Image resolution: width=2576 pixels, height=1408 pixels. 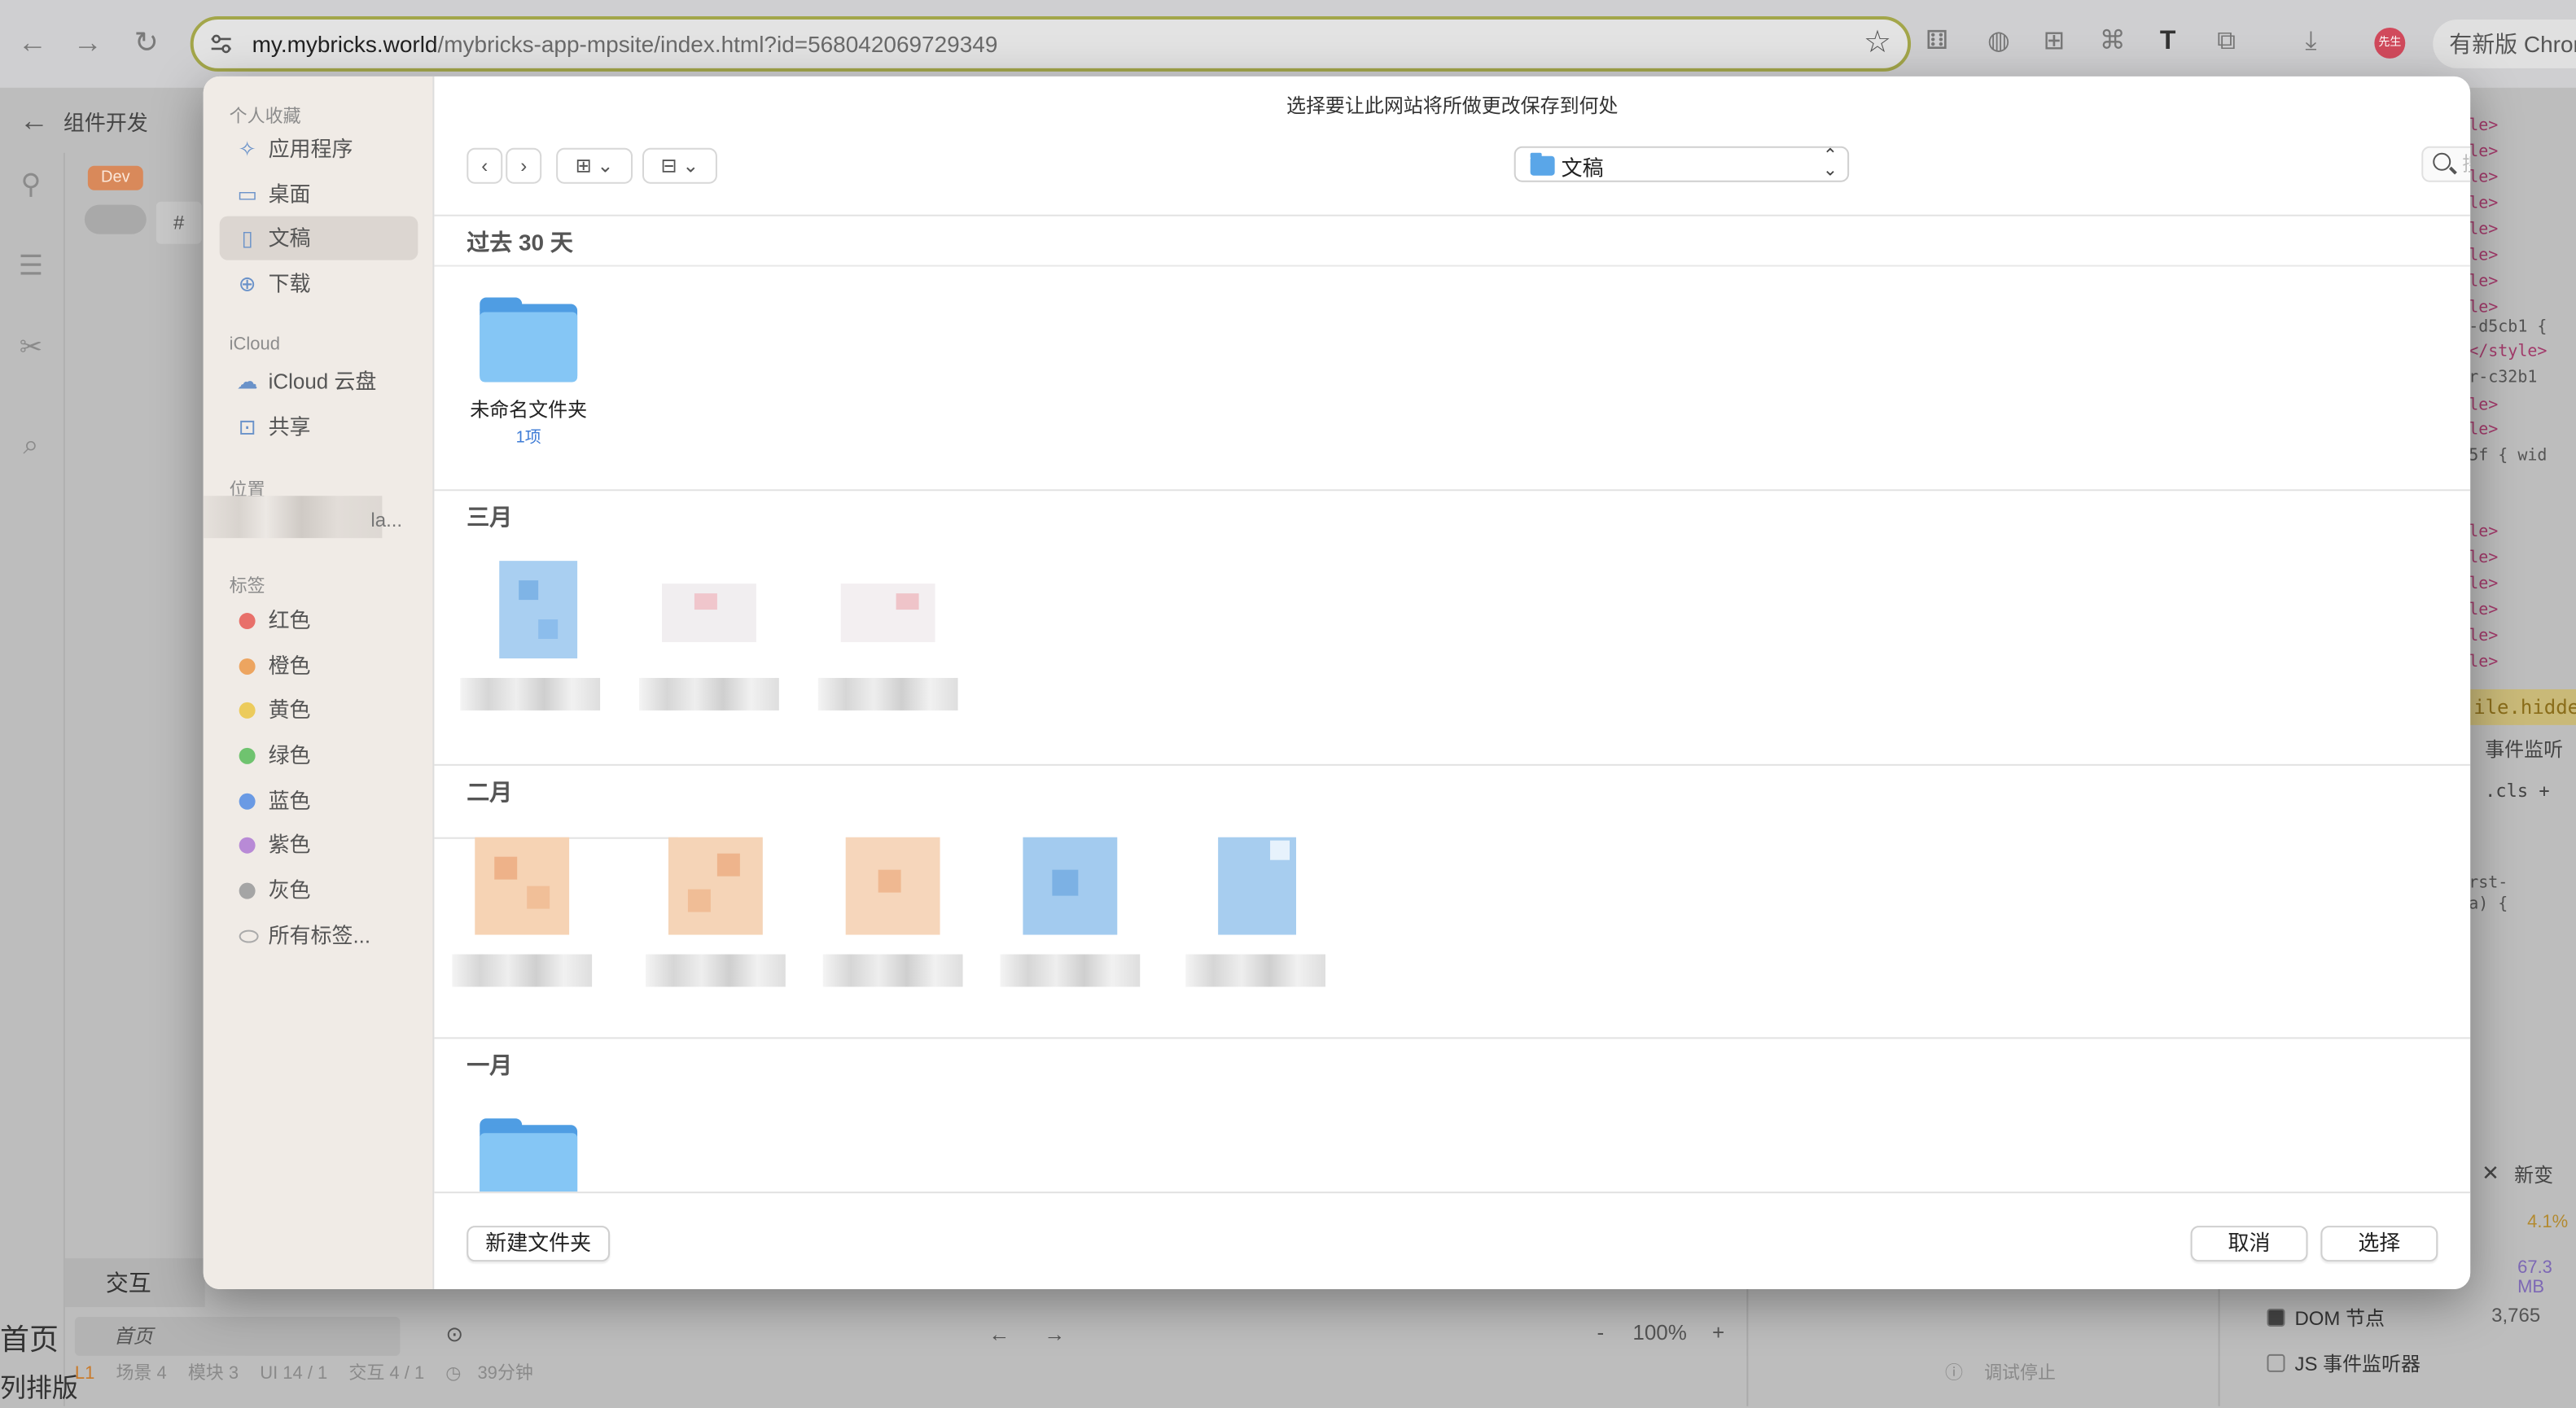 What do you see at coordinates (134, 1282) in the screenshot?
I see `interaction-tab: 交互` at bounding box center [134, 1282].